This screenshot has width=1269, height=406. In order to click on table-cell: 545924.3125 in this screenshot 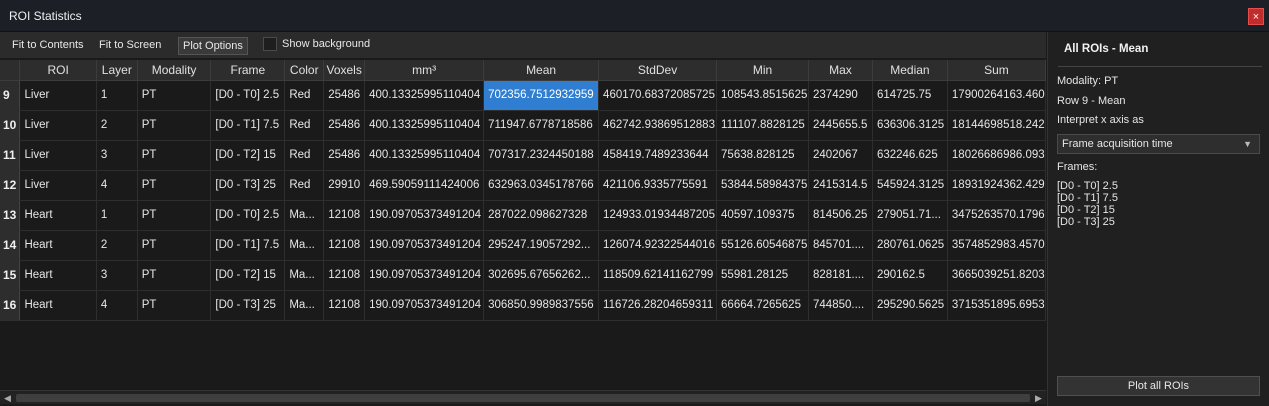, I will do `click(910, 185)`.